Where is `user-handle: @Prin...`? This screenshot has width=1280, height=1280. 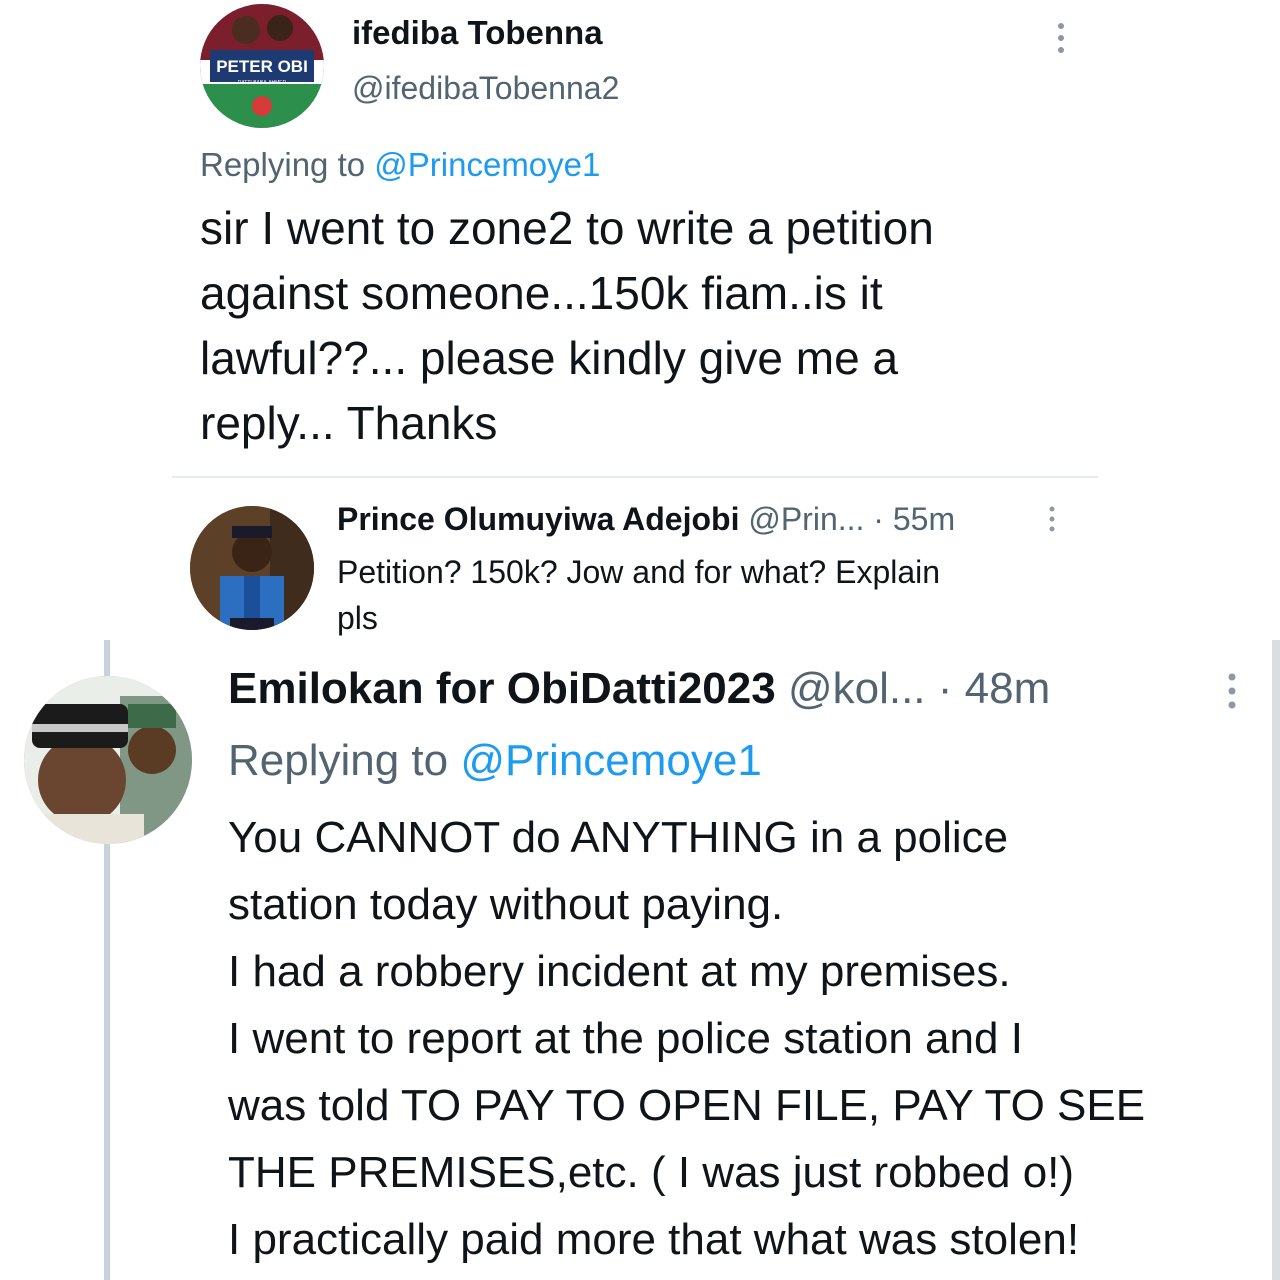
user-handle: @Prin... is located at coordinates (806, 519).